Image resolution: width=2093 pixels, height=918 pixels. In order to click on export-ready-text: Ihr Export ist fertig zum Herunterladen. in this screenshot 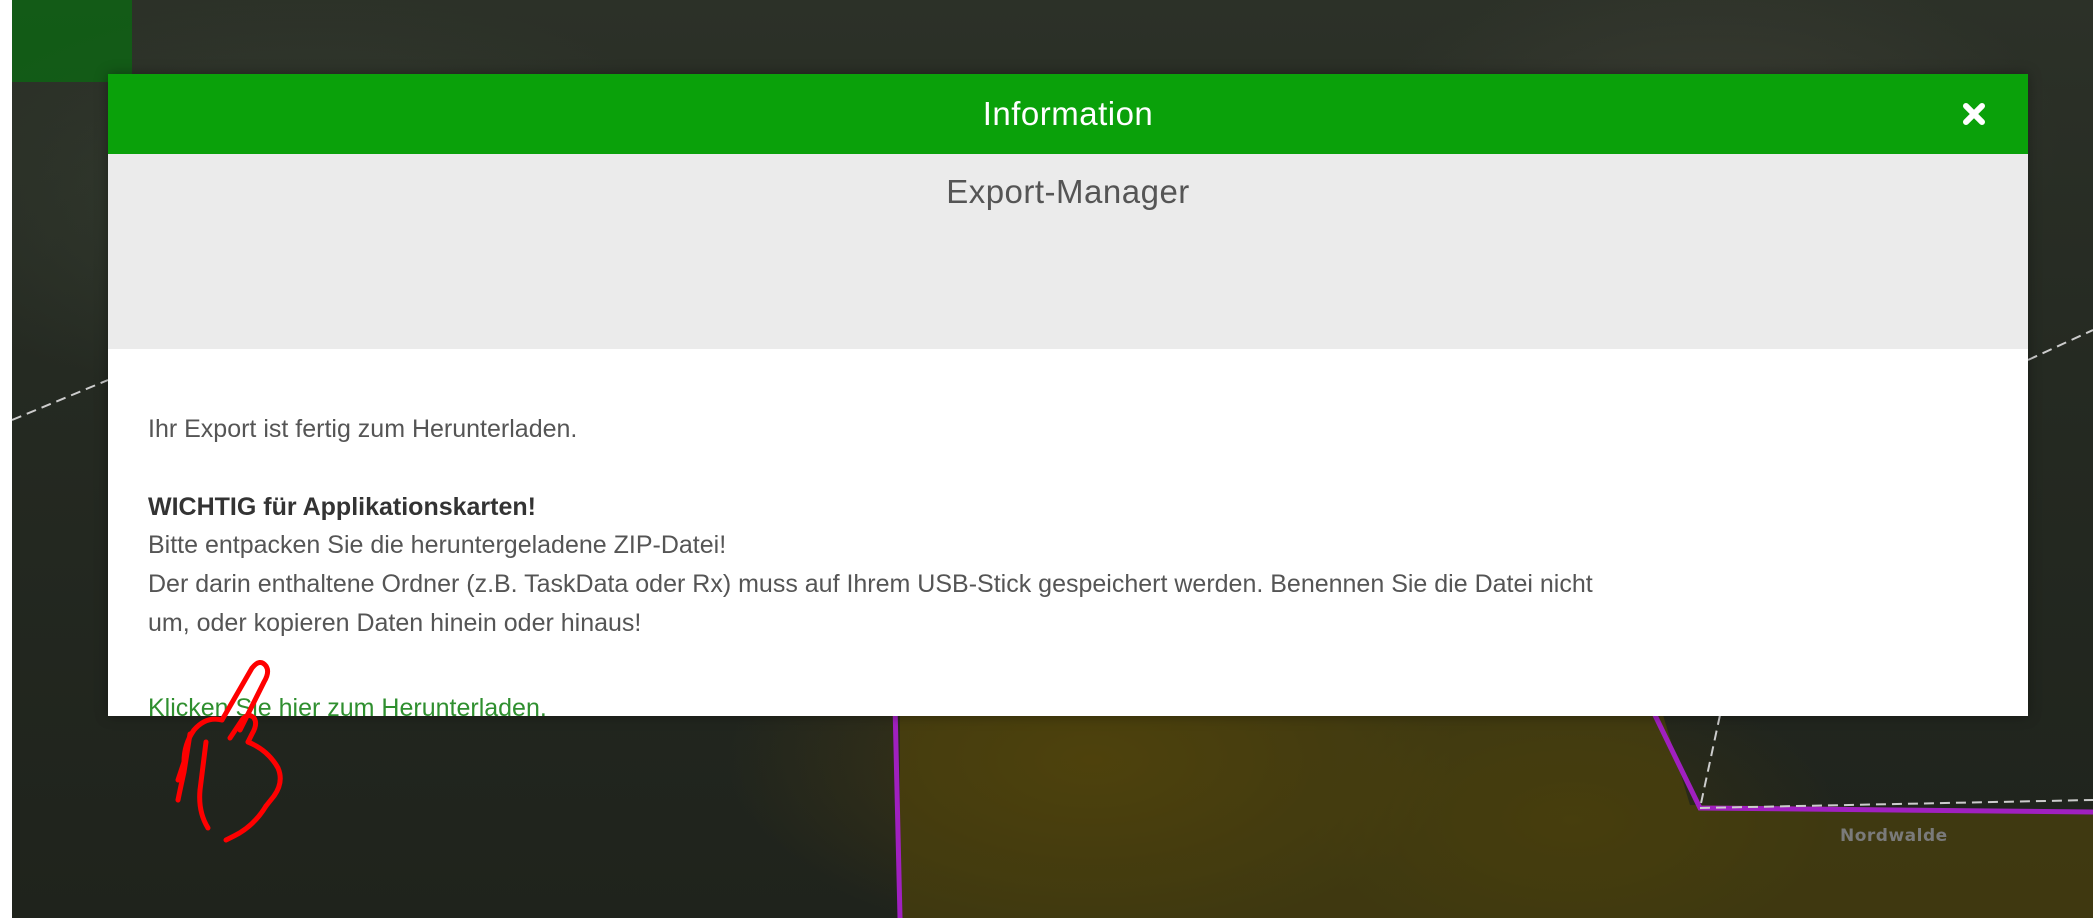, I will do `click(363, 429)`.